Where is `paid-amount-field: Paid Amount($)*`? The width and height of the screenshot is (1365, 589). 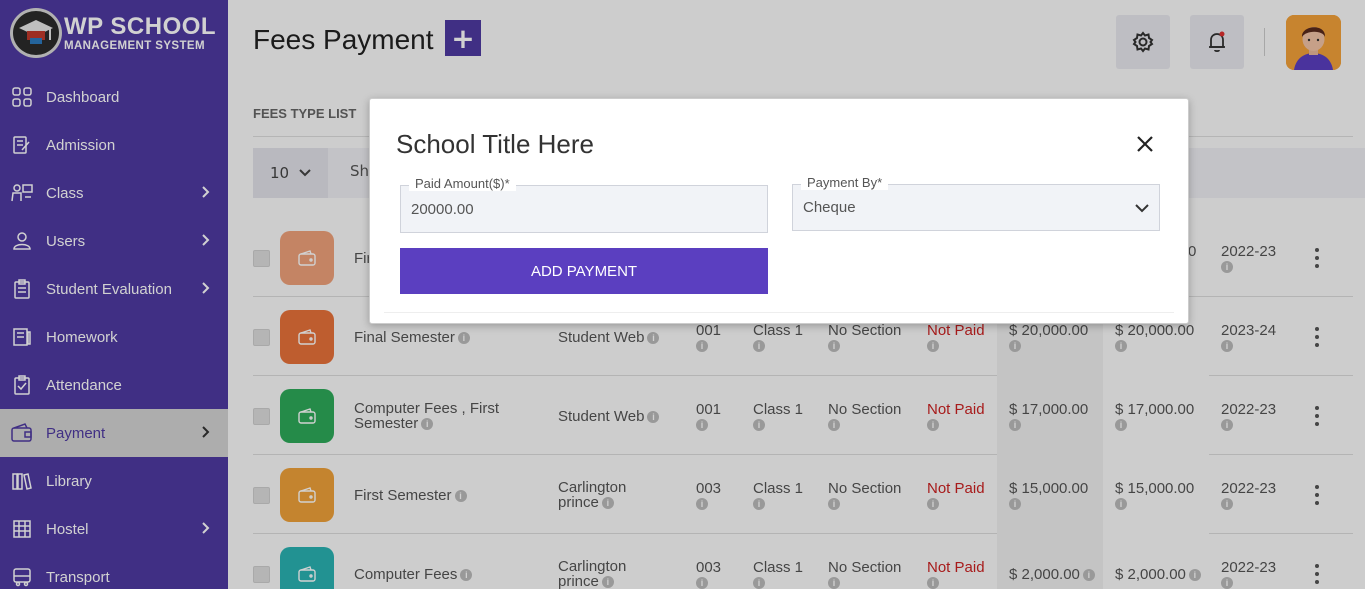
paid-amount-field: Paid Amount($)* is located at coordinates (584, 204).